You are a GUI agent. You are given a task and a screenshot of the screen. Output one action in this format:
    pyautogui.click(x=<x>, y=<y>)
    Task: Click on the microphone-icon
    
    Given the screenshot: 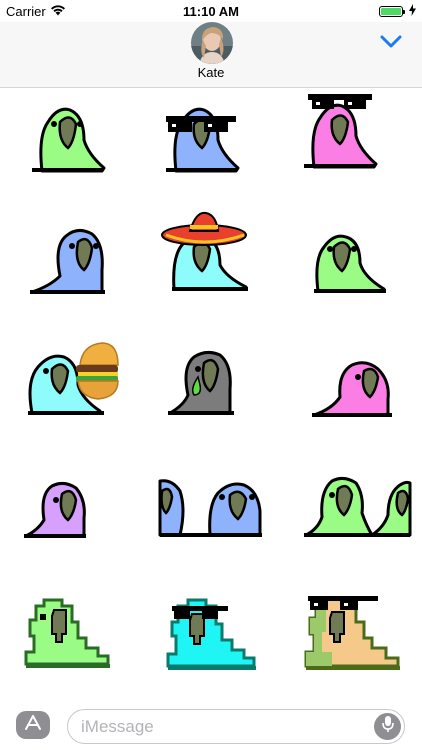 What is the action you would take?
    pyautogui.click(x=387, y=726)
    